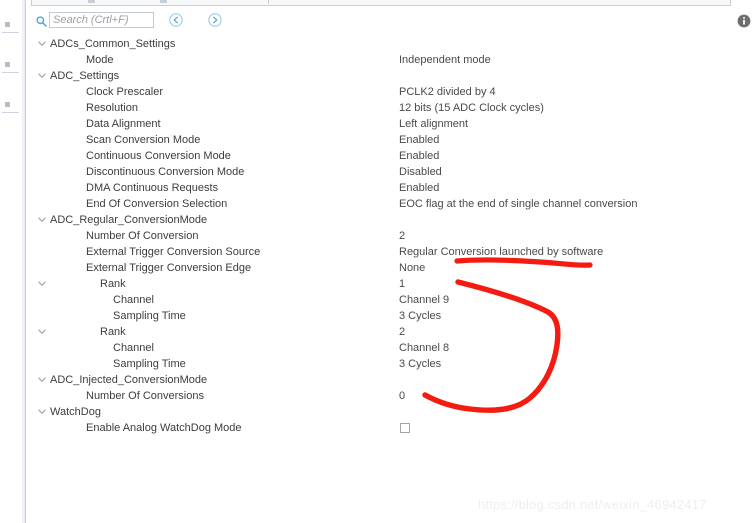  Describe the element at coordinates (173, 252) in the screenshot. I see `tree-row-label: External Trigger Conversion Source` at that location.